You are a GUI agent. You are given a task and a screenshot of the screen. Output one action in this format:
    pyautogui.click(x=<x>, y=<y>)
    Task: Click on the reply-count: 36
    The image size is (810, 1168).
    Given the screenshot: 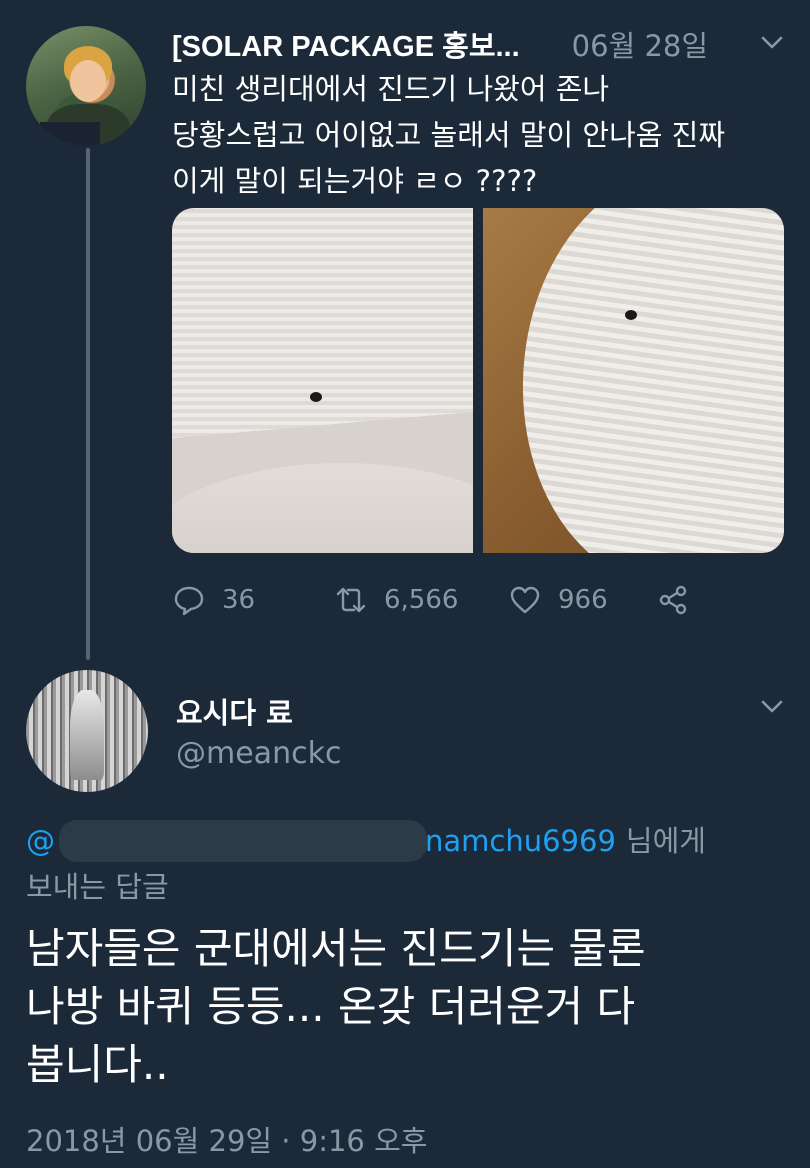 What is the action you would take?
    pyautogui.click(x=239, y=600)
    